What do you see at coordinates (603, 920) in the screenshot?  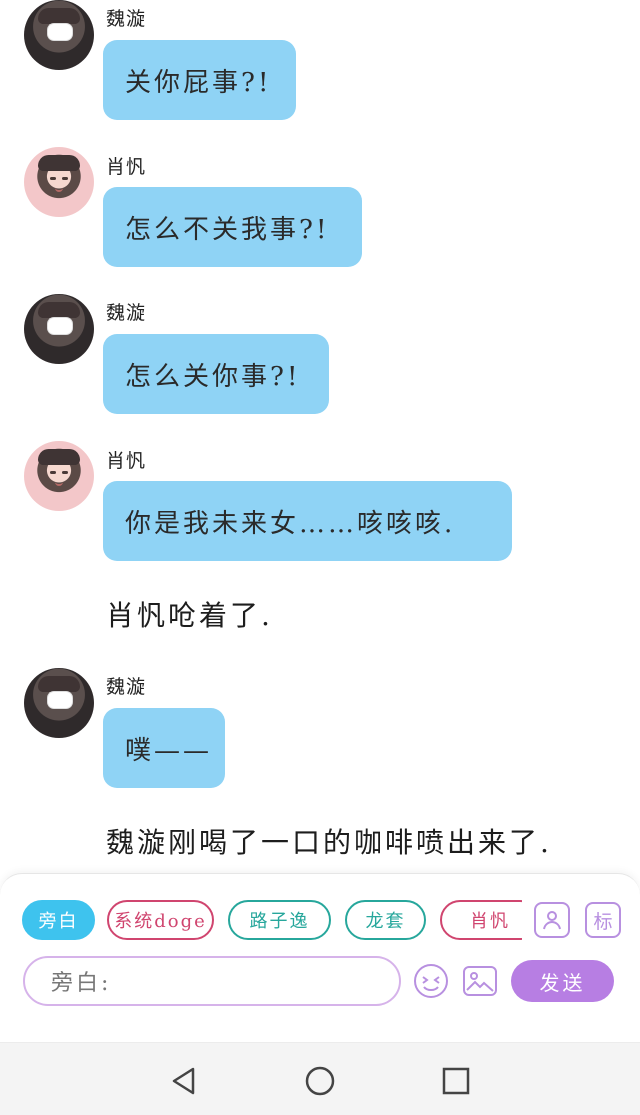 I see `tag-icon: 标` at bounding box center [603, 920].